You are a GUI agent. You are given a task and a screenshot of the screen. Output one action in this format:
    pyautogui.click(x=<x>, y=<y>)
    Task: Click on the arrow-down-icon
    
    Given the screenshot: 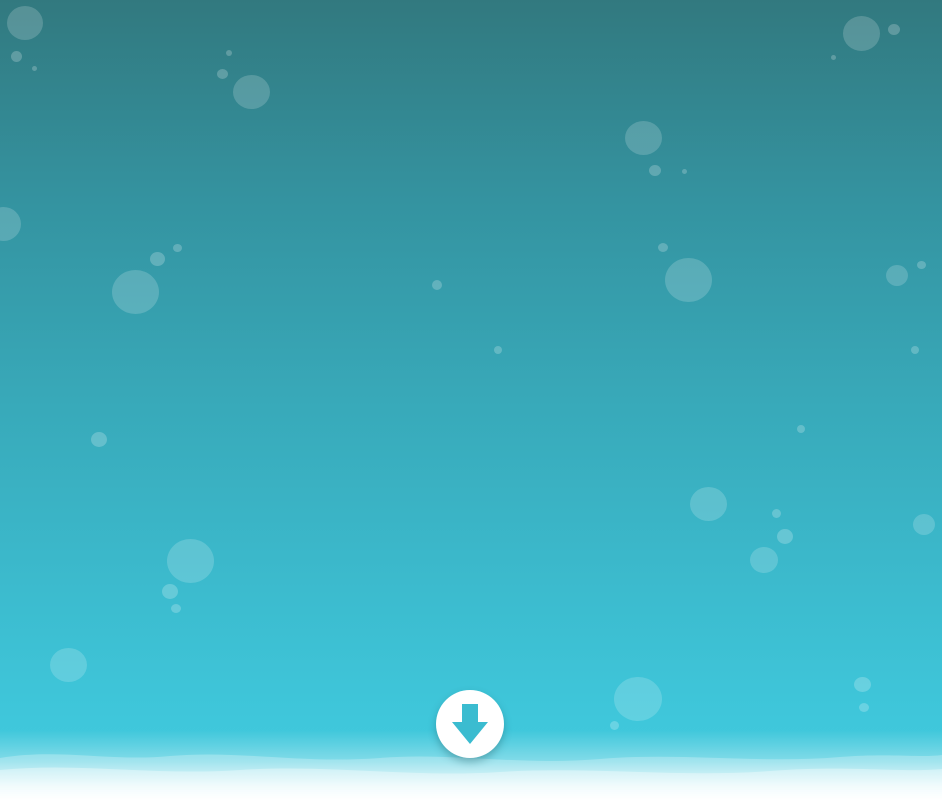 What is the action you would take?
    pyautogui.click(x=470, y=724)
    